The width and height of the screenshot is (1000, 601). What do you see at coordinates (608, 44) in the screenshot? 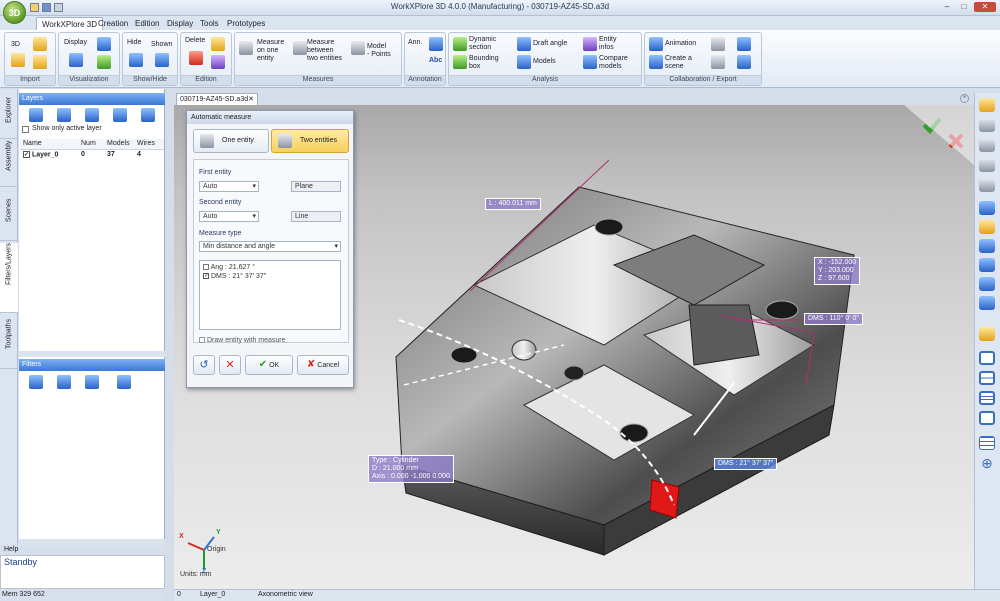
I see `entity-infos-label: Entity infos` at bounding box center [608, 44].